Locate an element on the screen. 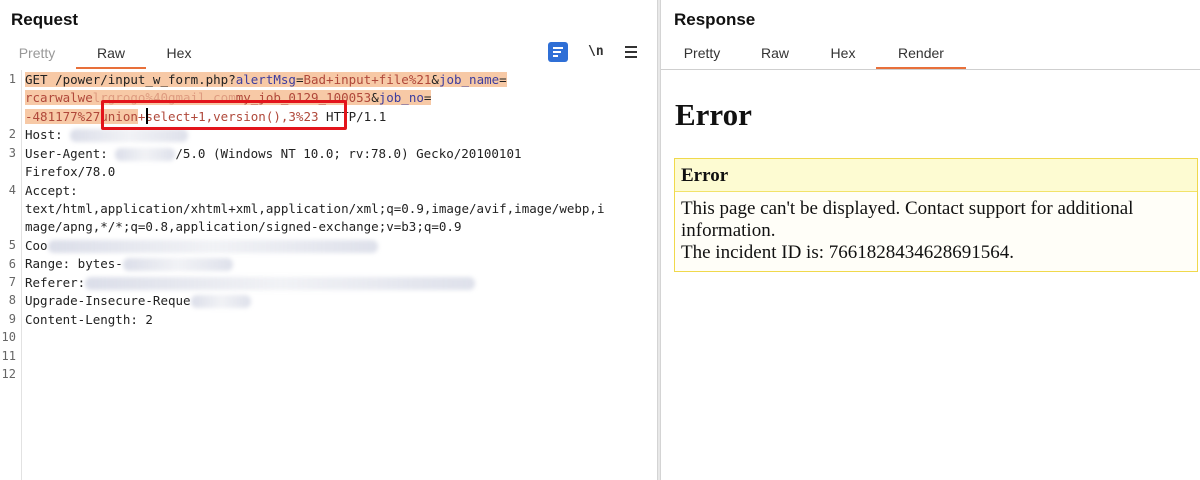 The height and width of the screenshot is (480, 1200). error-message: information. is located at coordinates (728, 230).